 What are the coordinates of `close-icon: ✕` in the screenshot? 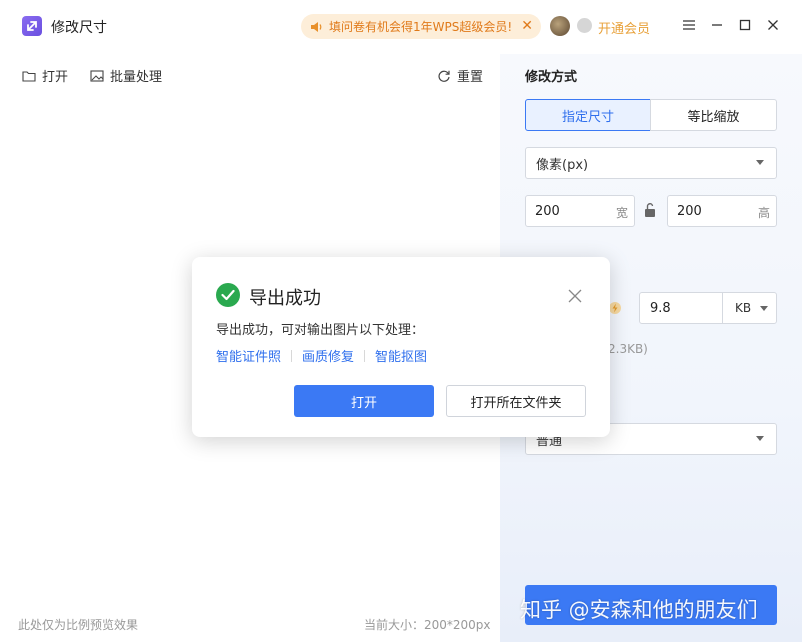 It's located at (527, 26).